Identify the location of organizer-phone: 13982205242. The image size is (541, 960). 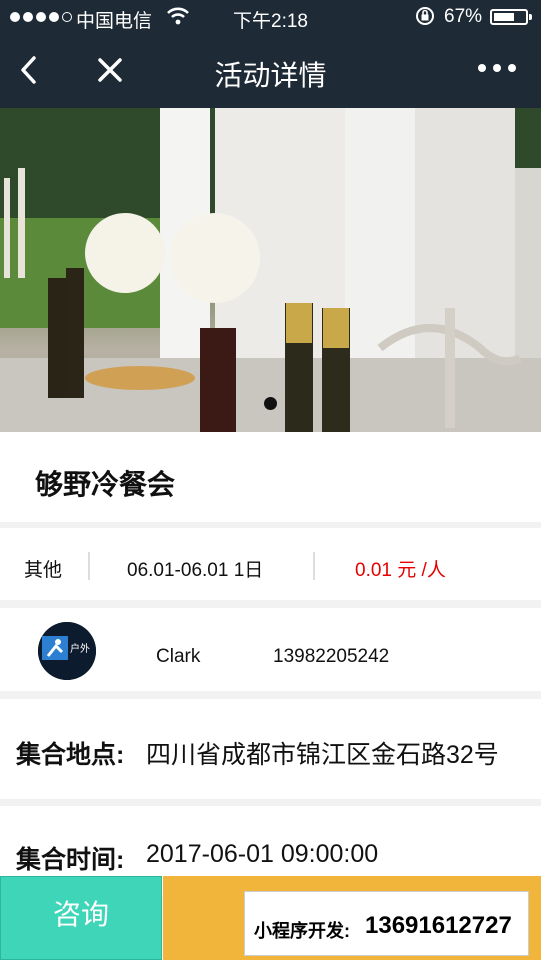
(331, 657).